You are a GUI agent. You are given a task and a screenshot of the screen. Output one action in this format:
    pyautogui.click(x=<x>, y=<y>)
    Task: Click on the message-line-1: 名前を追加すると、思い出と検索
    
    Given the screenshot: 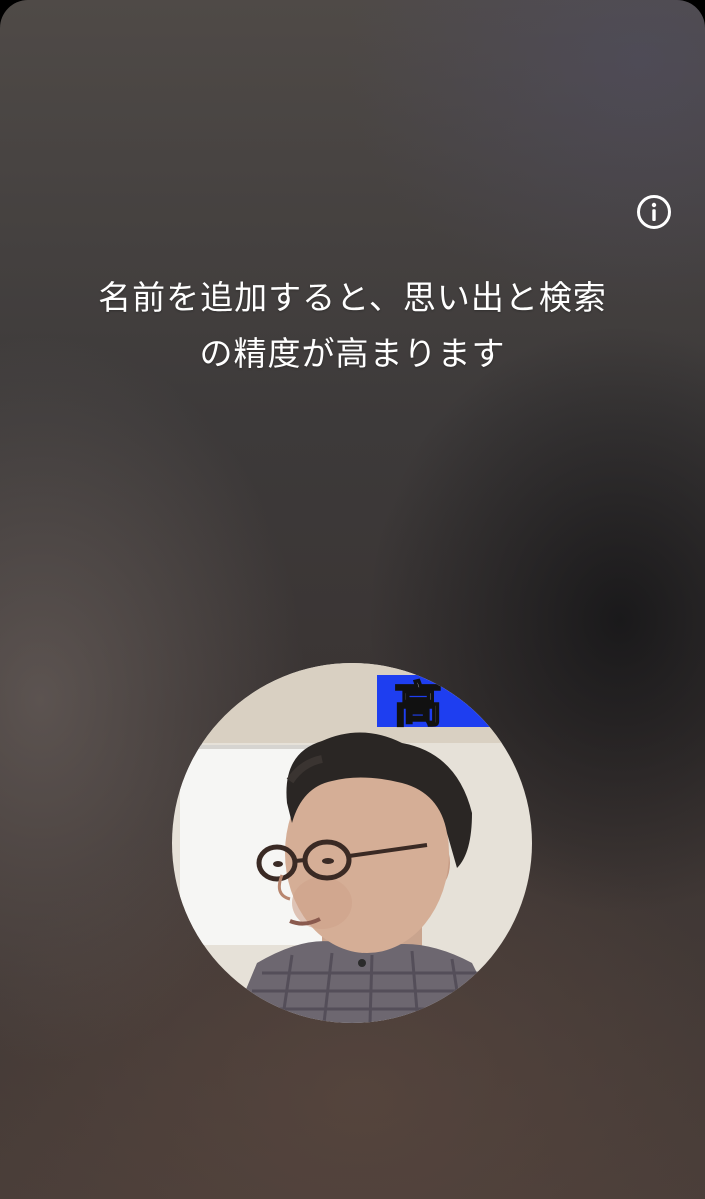 What is the action you would take?
    pyautogui.click(x=352, y=297)
    